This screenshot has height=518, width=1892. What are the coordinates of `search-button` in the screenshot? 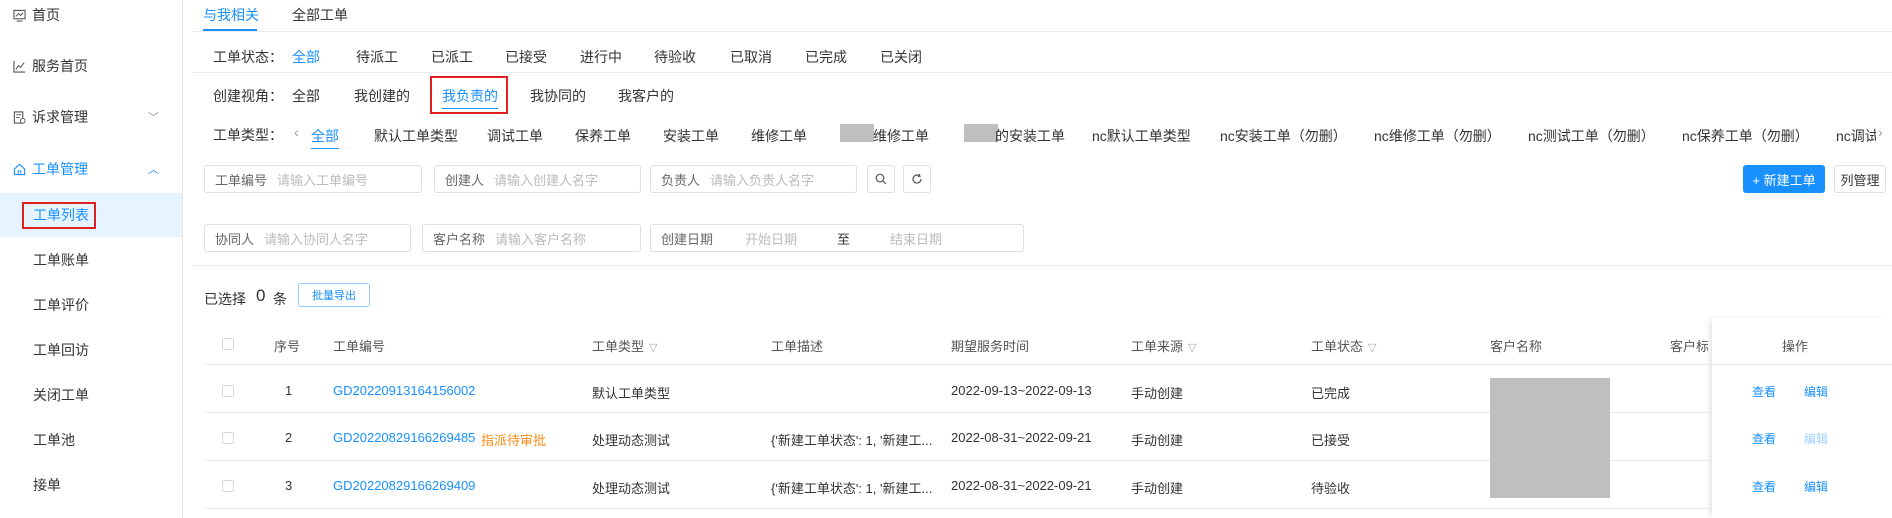 It's located at (881, 179).